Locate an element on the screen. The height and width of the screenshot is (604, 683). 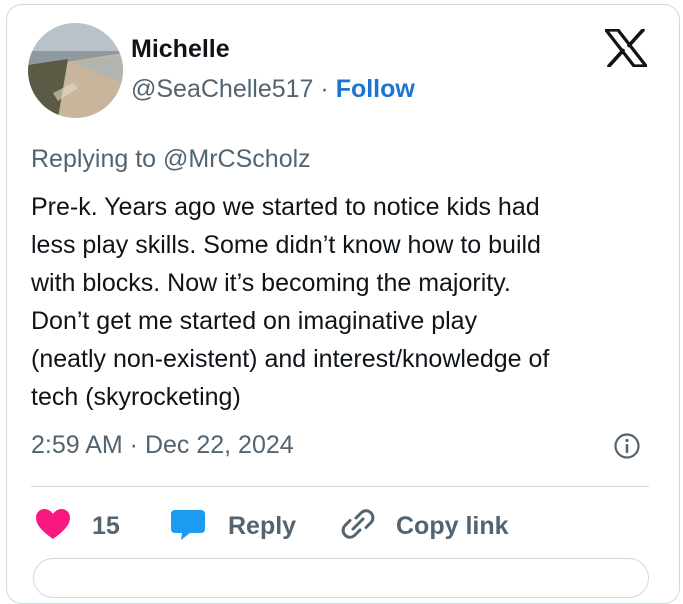
copy-link-label: Copy link is located at coordinates (452, 525).